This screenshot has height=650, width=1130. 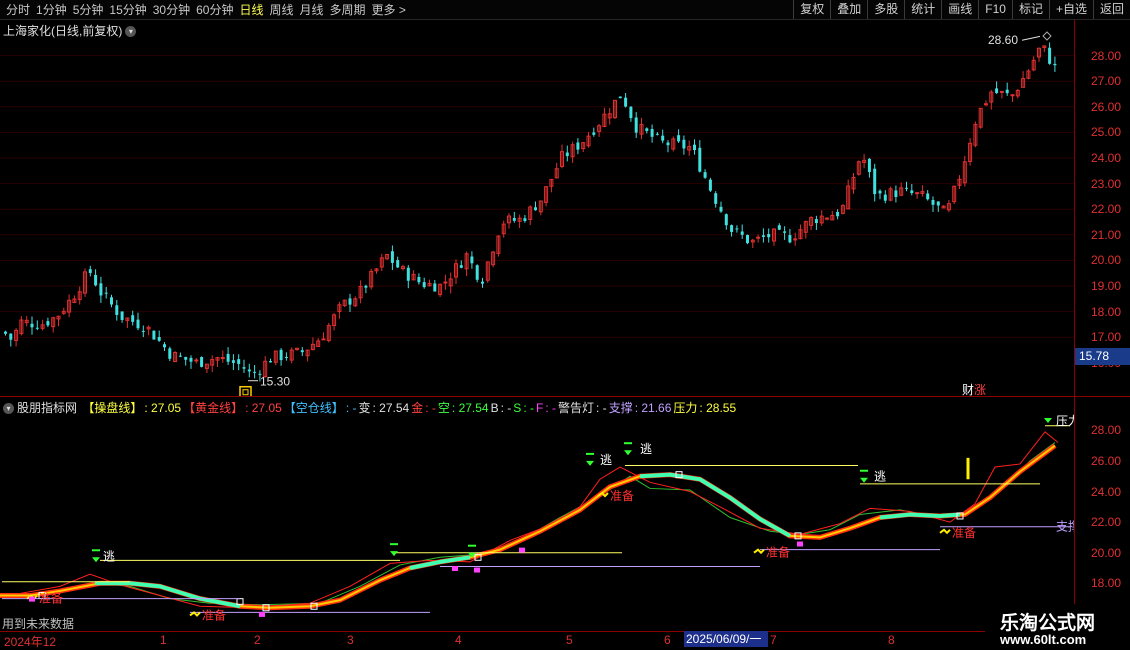 What do you see at coordinates (628, 453) in the screenshot?
I see `escape-arrow-icon` at bounding box center [628, 453].